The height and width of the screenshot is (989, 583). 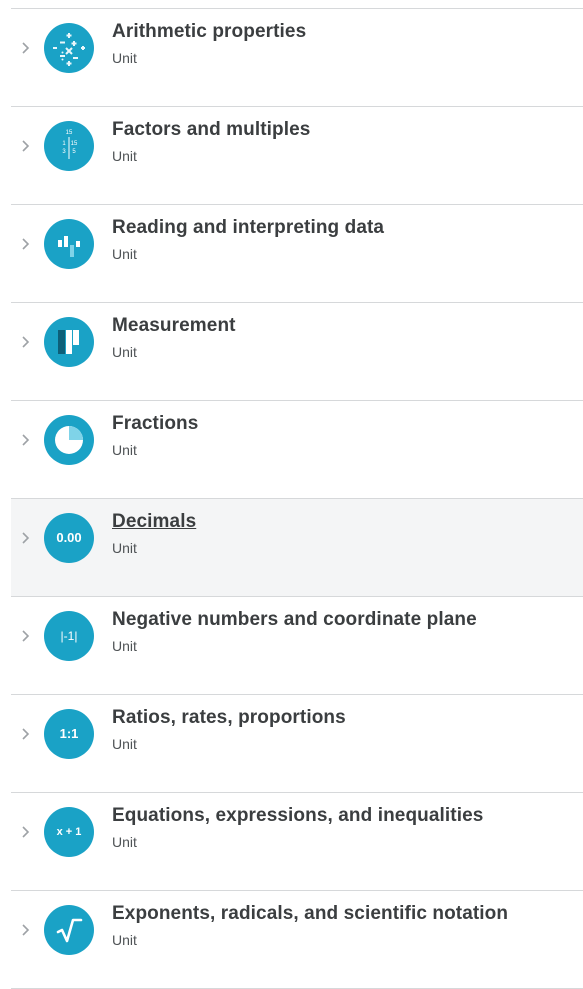 What do you see at coordinates (297, 58) in the screenshot?
I see `unit-row-arithmetic-properties: Arithmetic properties Unit` at bounding box center [297, 58].